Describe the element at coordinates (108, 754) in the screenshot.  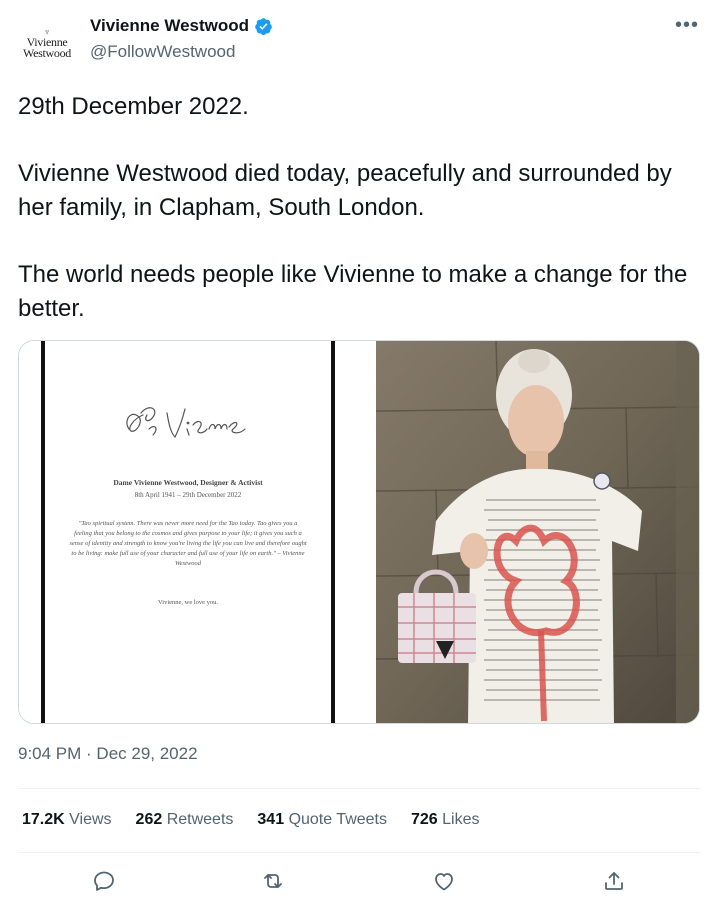
I see `tweet-timestamp: 9:04 PM · Dec 29, 2022` at that location.